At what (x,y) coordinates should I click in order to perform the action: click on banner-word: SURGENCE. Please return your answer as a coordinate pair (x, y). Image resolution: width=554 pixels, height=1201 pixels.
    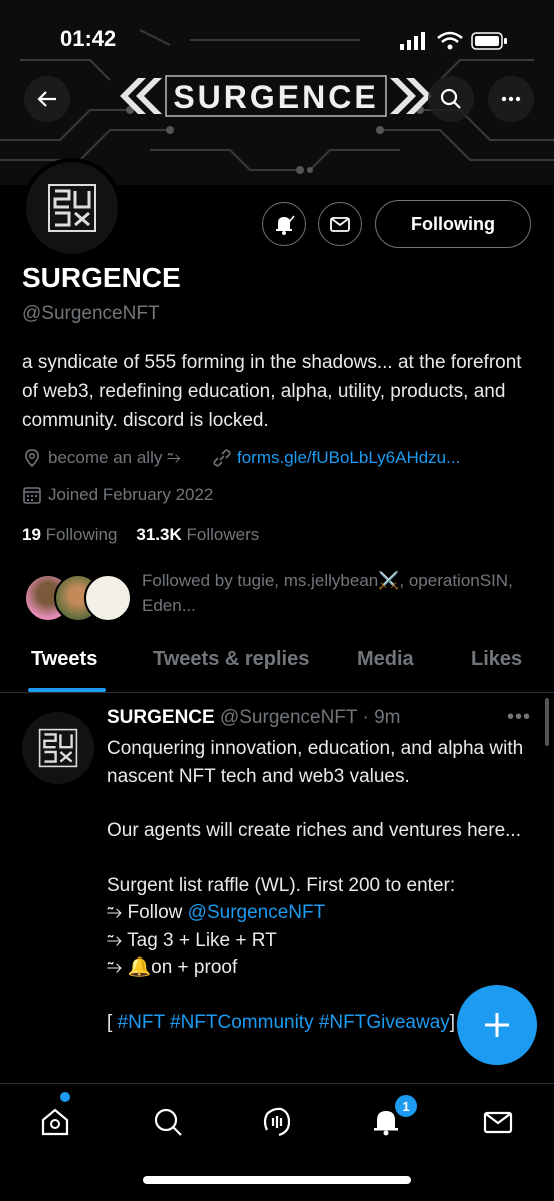
    Looking at the image, I should click on (275, 97).